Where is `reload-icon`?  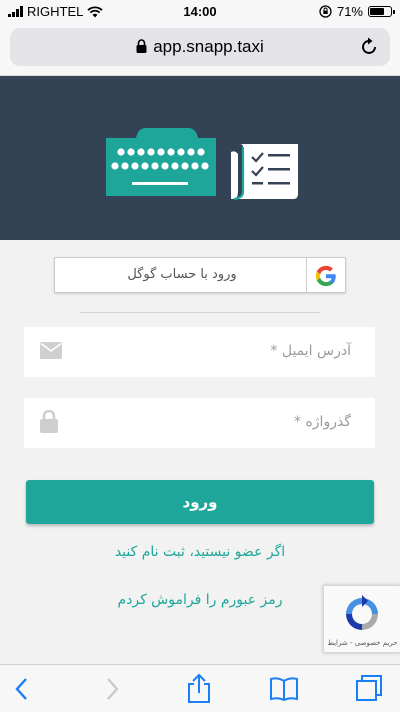 reload-icon is located at coordinates (369, 46).